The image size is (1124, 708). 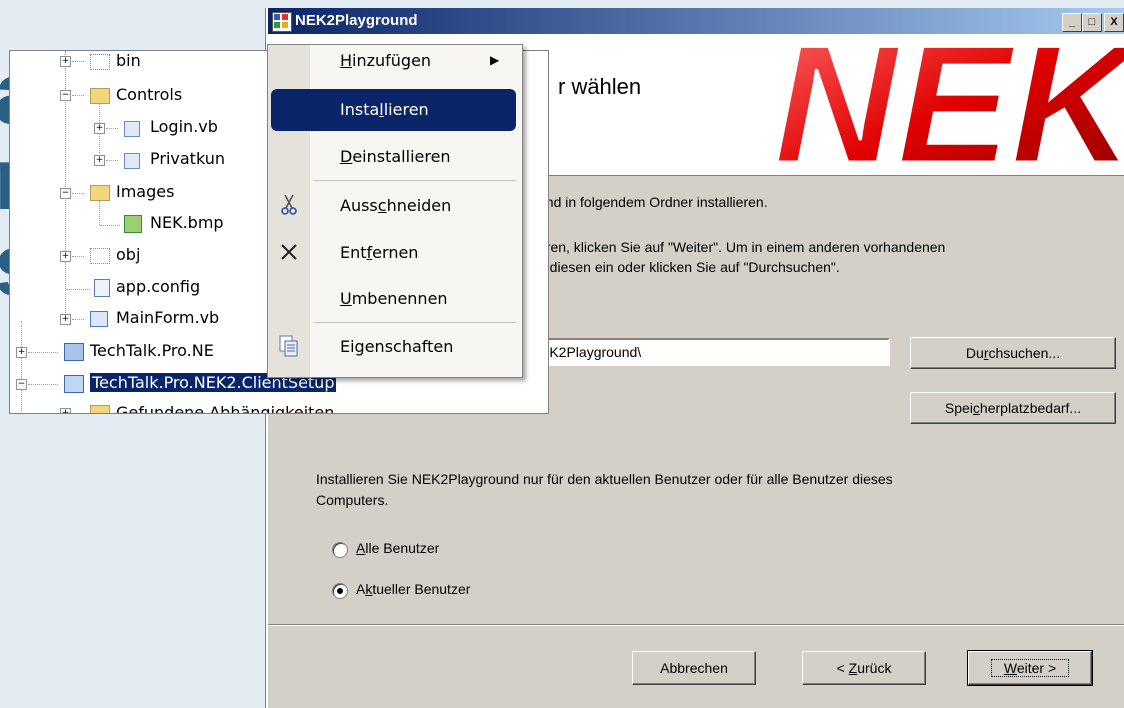 I want to click on logo-text: NEK, so click(x=949, y=104).